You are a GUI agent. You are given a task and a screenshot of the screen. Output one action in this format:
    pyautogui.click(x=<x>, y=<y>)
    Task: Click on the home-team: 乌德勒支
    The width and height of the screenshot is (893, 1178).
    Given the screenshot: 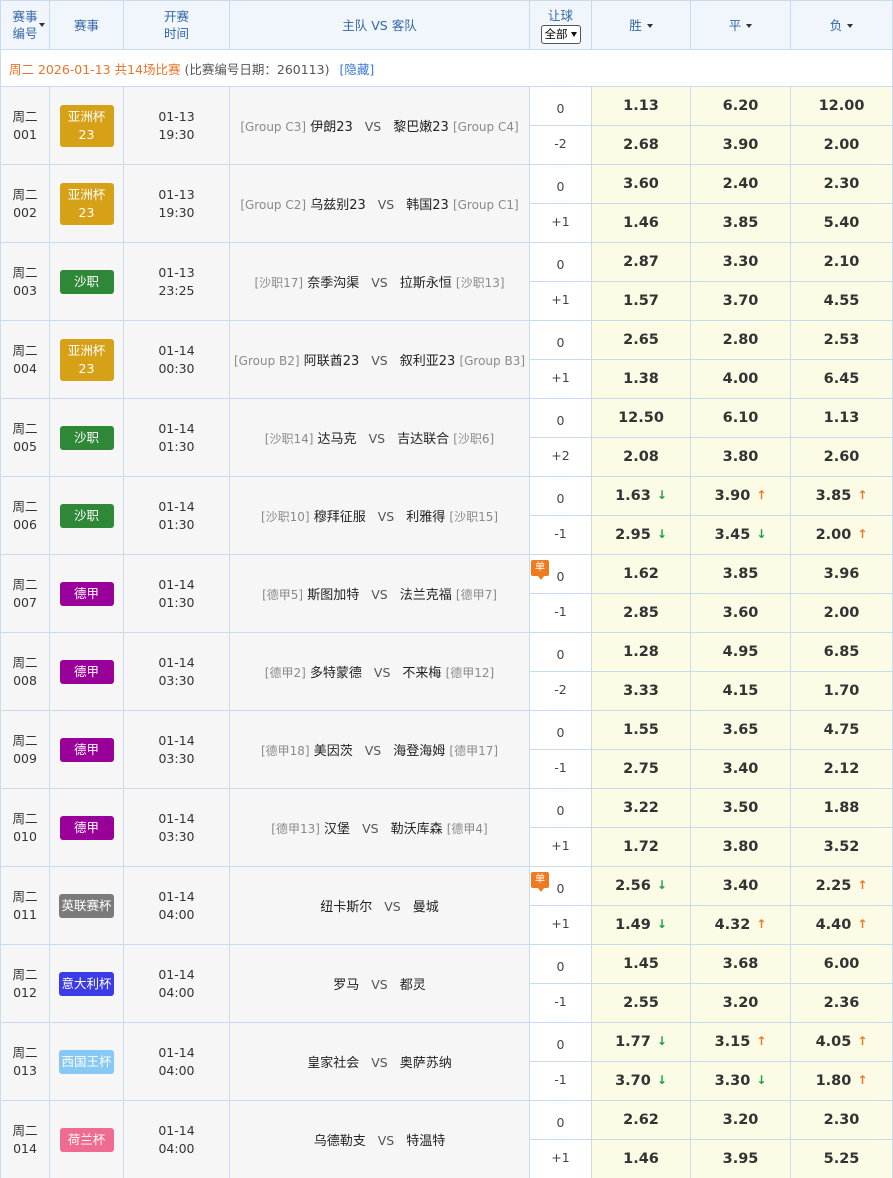 What is the action you would take?
    pyautogui.click(x=340, y=1141)
    